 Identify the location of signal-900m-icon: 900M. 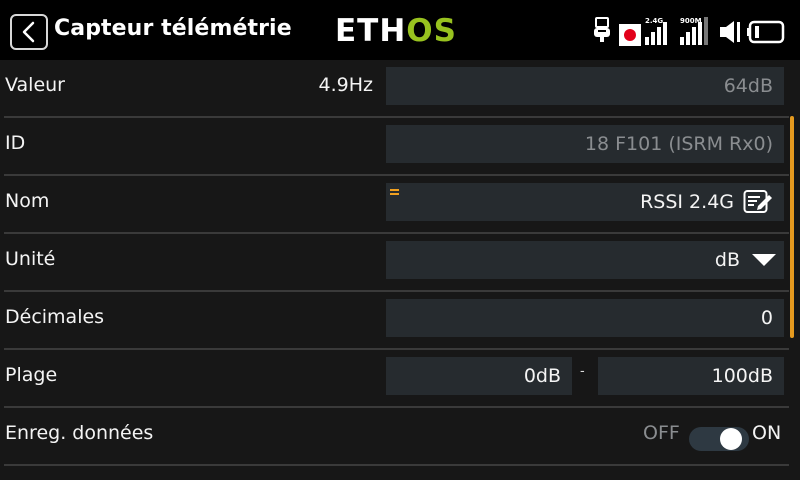
(696, 31).